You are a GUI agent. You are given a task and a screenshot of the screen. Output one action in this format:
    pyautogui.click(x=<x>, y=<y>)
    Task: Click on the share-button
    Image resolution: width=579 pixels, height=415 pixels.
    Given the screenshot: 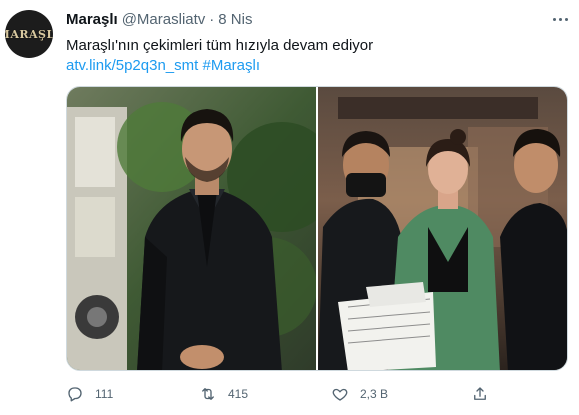 What is the action you would take?
    pyautogui.click(x=480, y=394)
    